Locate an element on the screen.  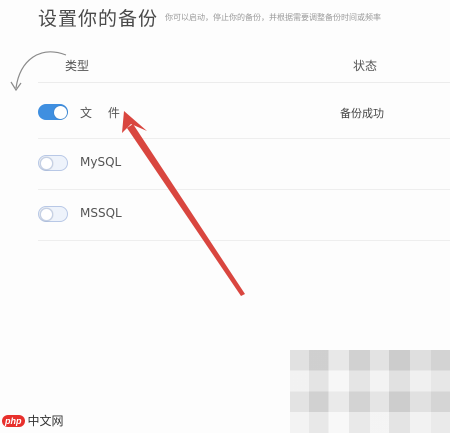
row-status-files: 备份成功 is located at coordinates (362, 113).